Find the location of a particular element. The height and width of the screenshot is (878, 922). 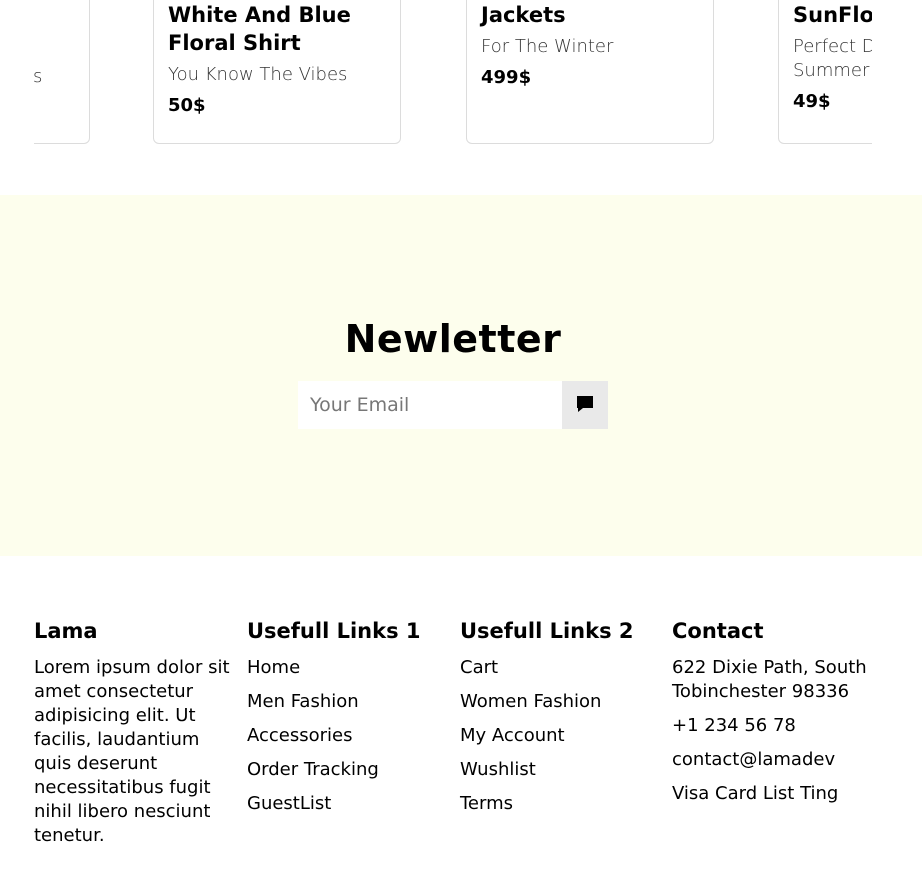

brand-title: Lama is located at coordinates (66, 631).